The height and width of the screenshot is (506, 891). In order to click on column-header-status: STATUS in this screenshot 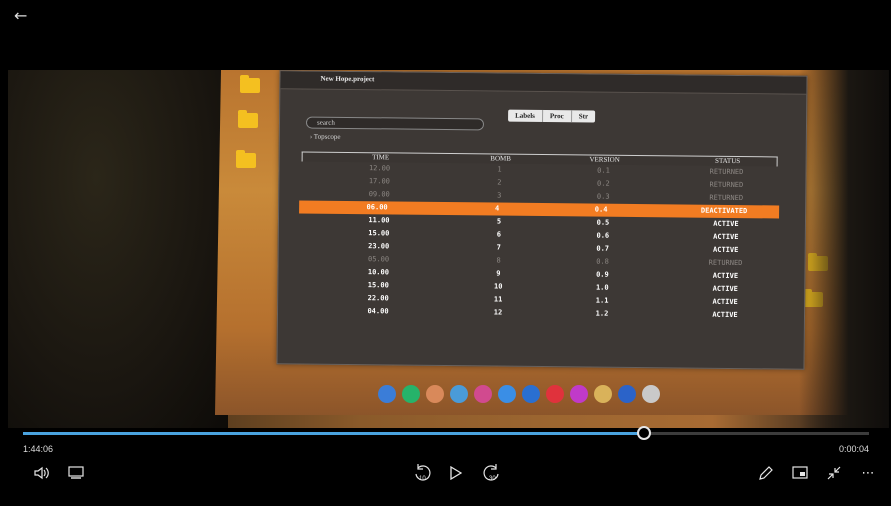, I will do `click(728, 161)`.